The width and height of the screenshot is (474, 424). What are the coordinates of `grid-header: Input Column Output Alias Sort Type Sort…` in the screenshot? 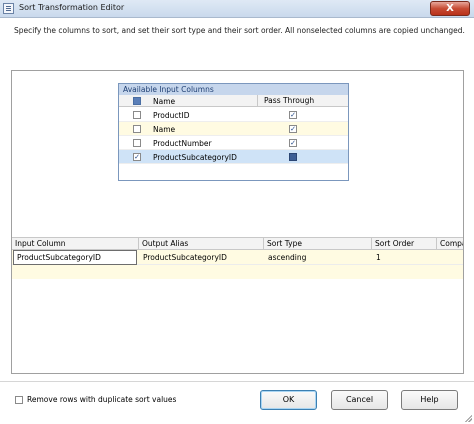 It's located at (237, 244).